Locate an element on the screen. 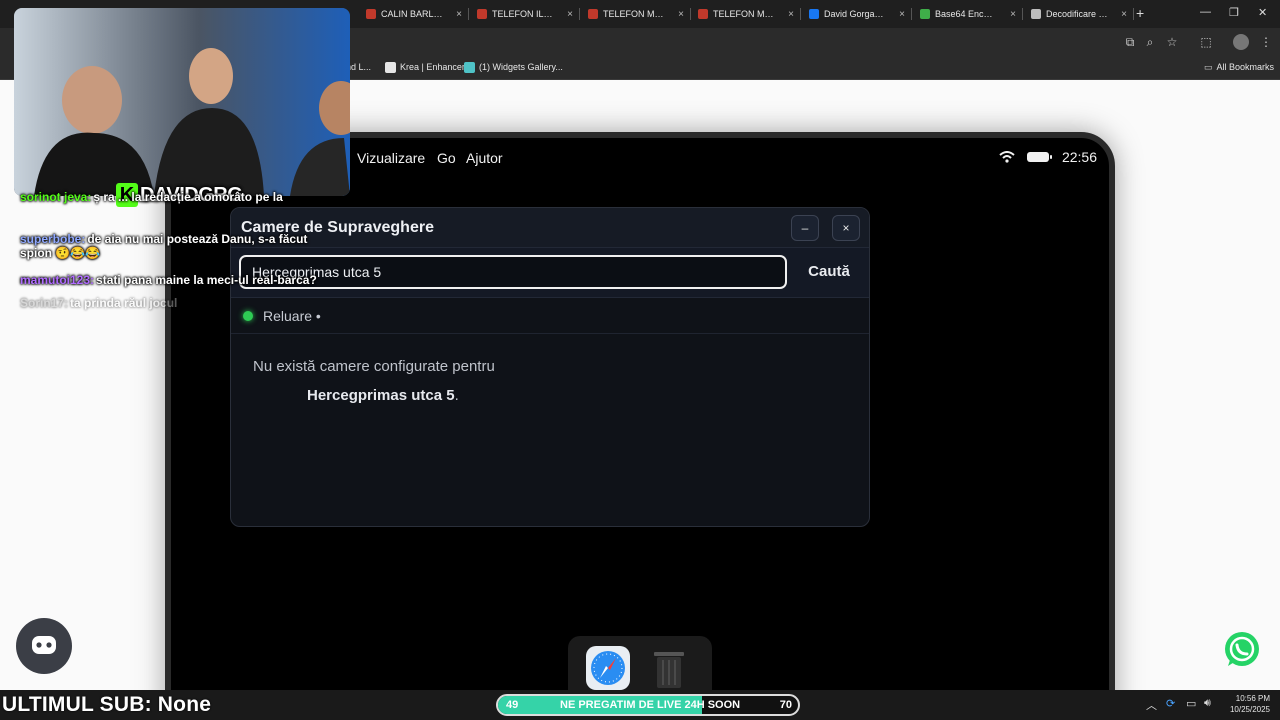 The width and height of the screenshot is (1280, 720). goal-progress-bar: 49 NE PREGATIM DE LIVE 24H SOON 70 is located at coordinates (648, 705).